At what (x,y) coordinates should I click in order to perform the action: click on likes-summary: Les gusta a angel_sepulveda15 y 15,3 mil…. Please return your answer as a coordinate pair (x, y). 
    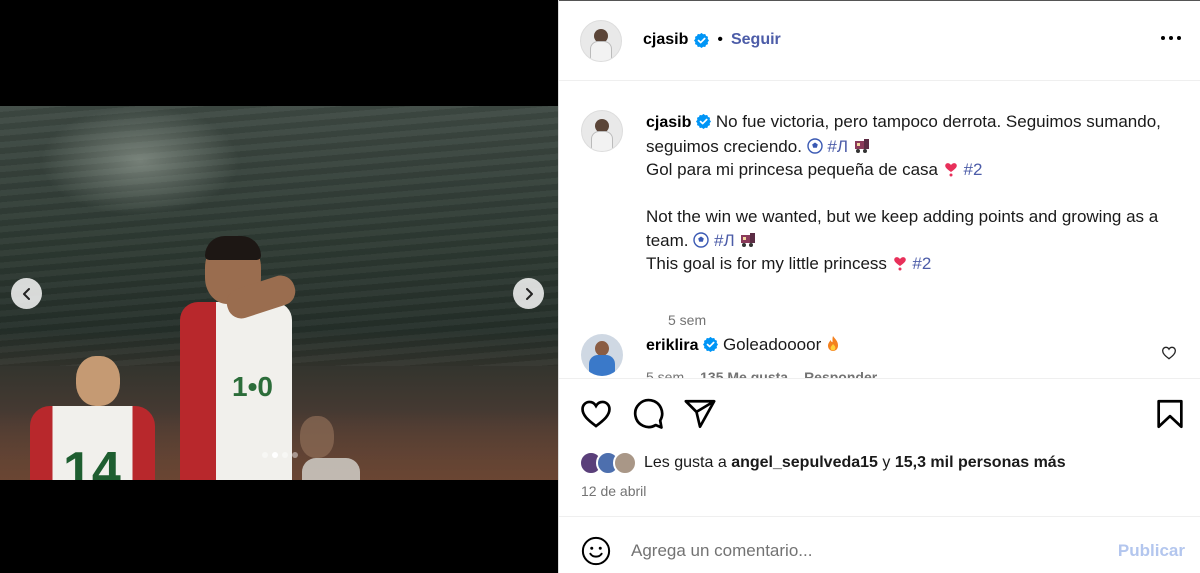
    Looking at the image, I should click on (822, 463).